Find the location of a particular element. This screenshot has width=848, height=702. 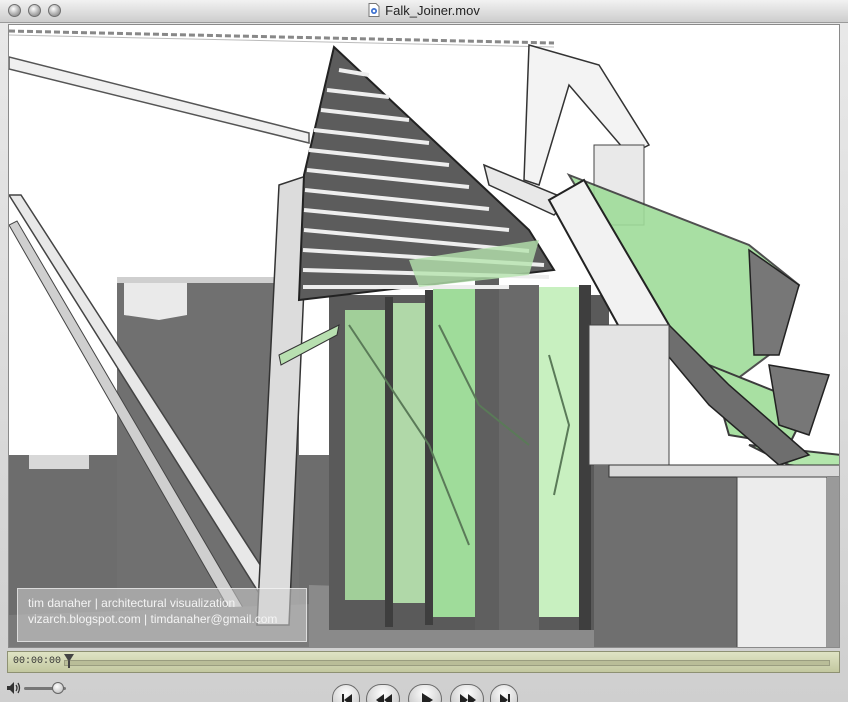

controls-bar is located at coordinates (424, 689).